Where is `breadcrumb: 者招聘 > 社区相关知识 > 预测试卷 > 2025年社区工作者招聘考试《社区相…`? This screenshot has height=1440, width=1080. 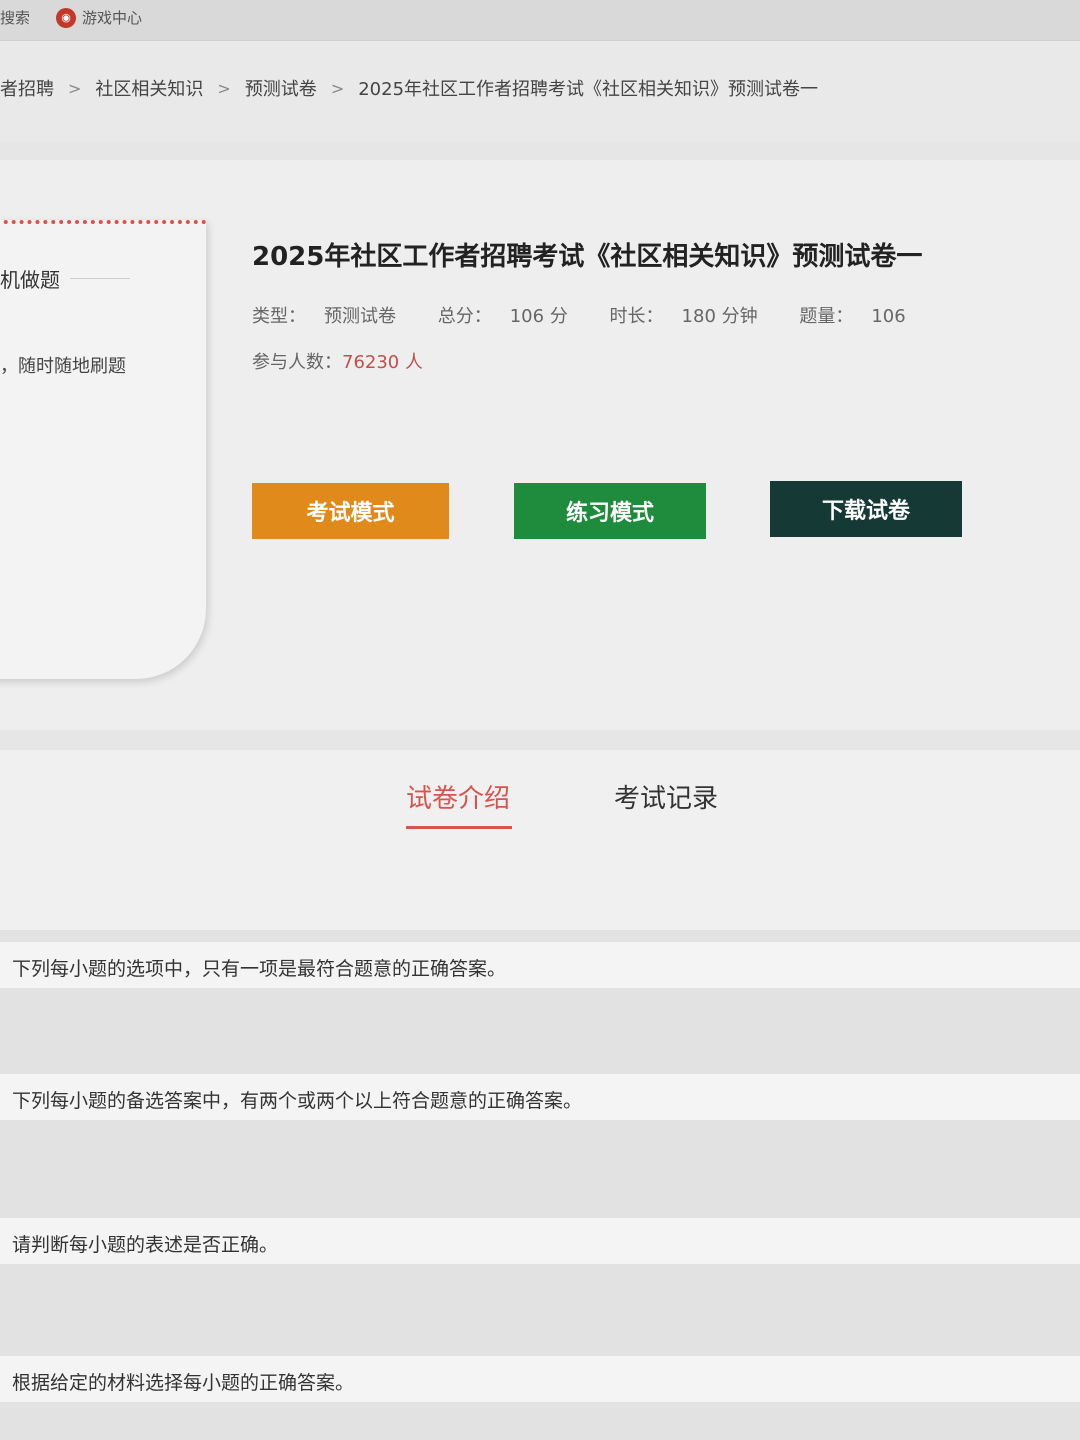 breadcrumb: 者招聘 > 社区相关知识 > 预测试卷 > 2025年社区工作者招聘考试《社区相… is located at coordinates (409, 88).